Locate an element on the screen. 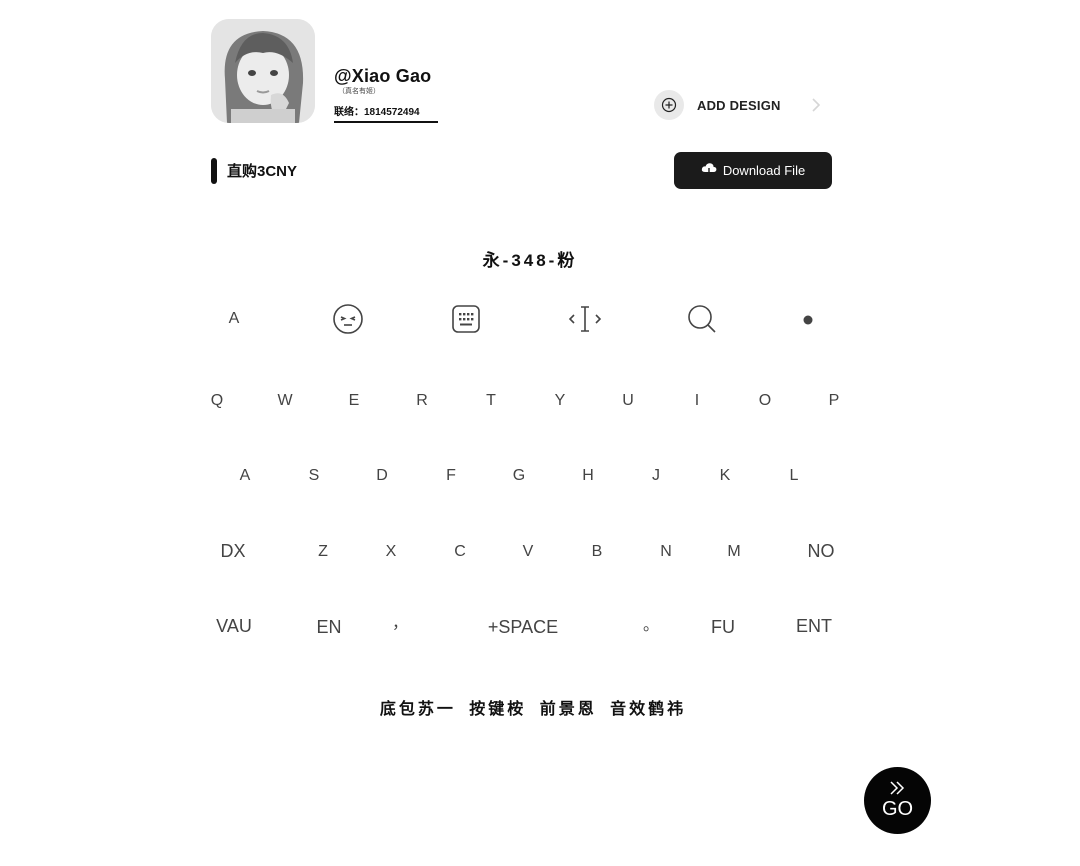 This screenshot has height=866, width=1080. cloud-download-icon is located at coordinates (709, 170).